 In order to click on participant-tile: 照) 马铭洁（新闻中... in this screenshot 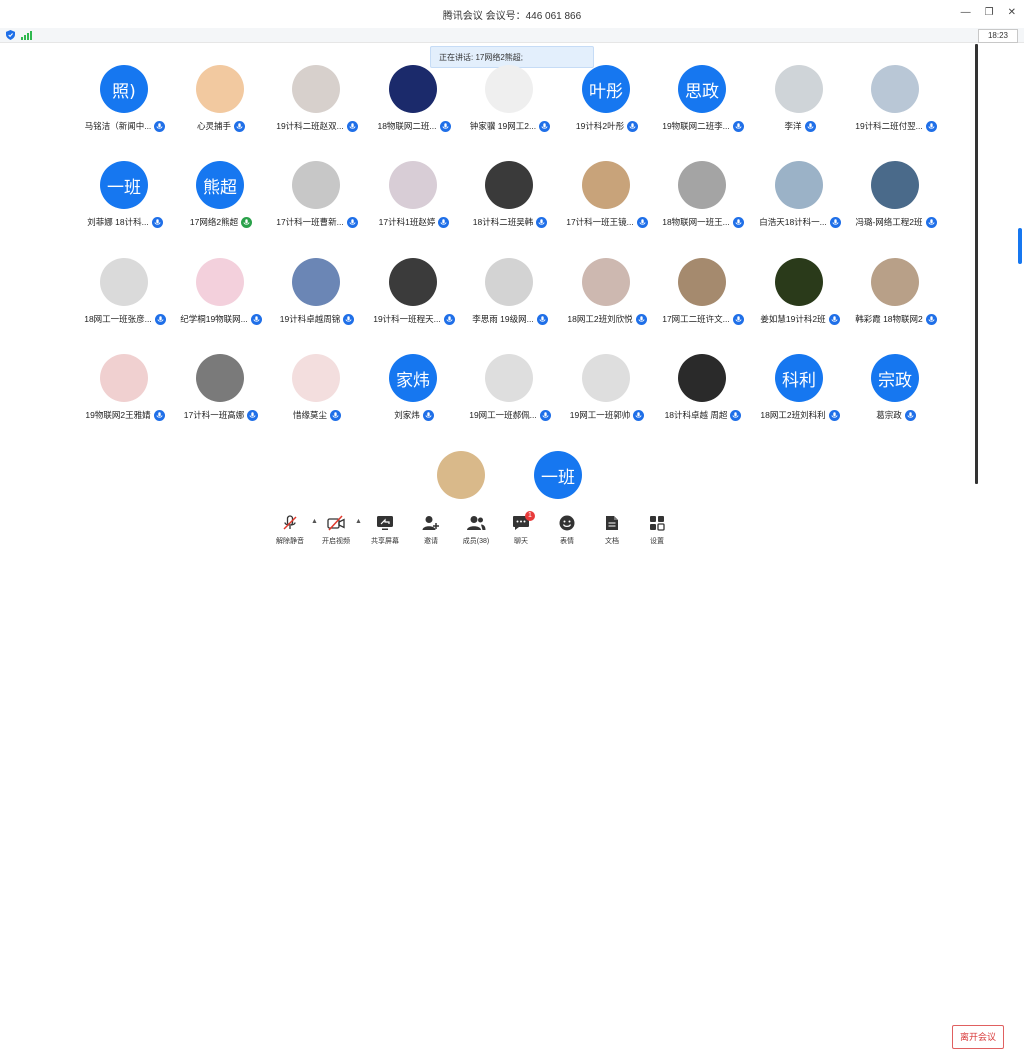, I will do `click(125, 100)`.